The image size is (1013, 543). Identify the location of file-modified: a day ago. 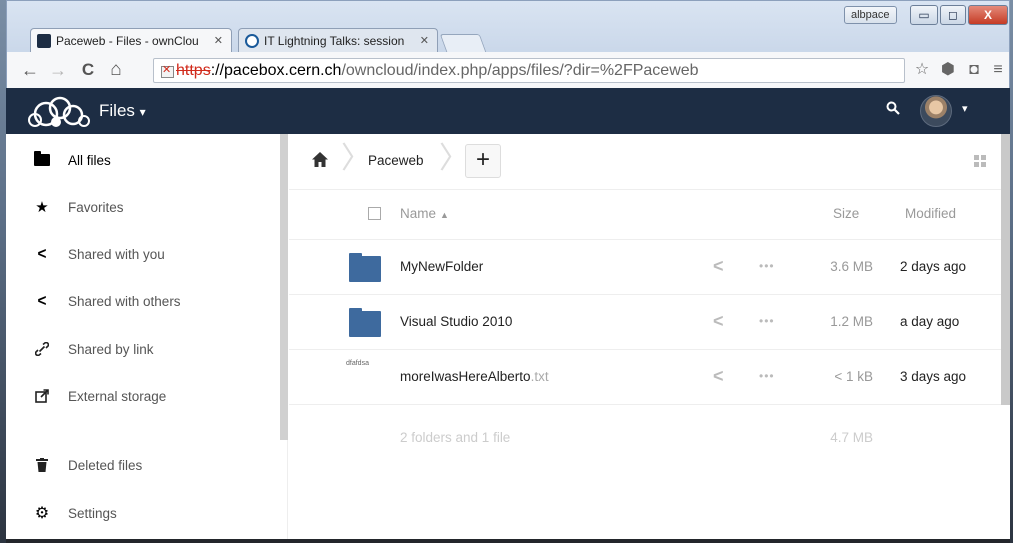
(930, 321).